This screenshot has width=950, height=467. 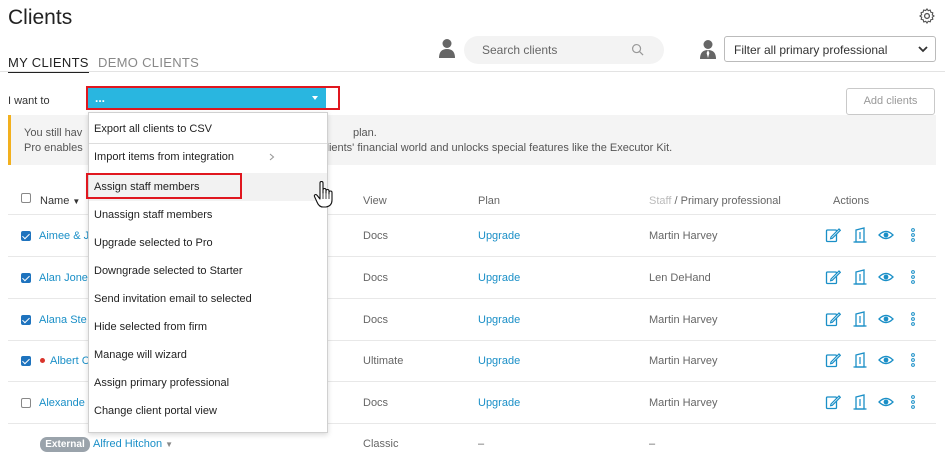 I want to click on client-name-text: Alfred Hitchon, so click(x=128, y=444).